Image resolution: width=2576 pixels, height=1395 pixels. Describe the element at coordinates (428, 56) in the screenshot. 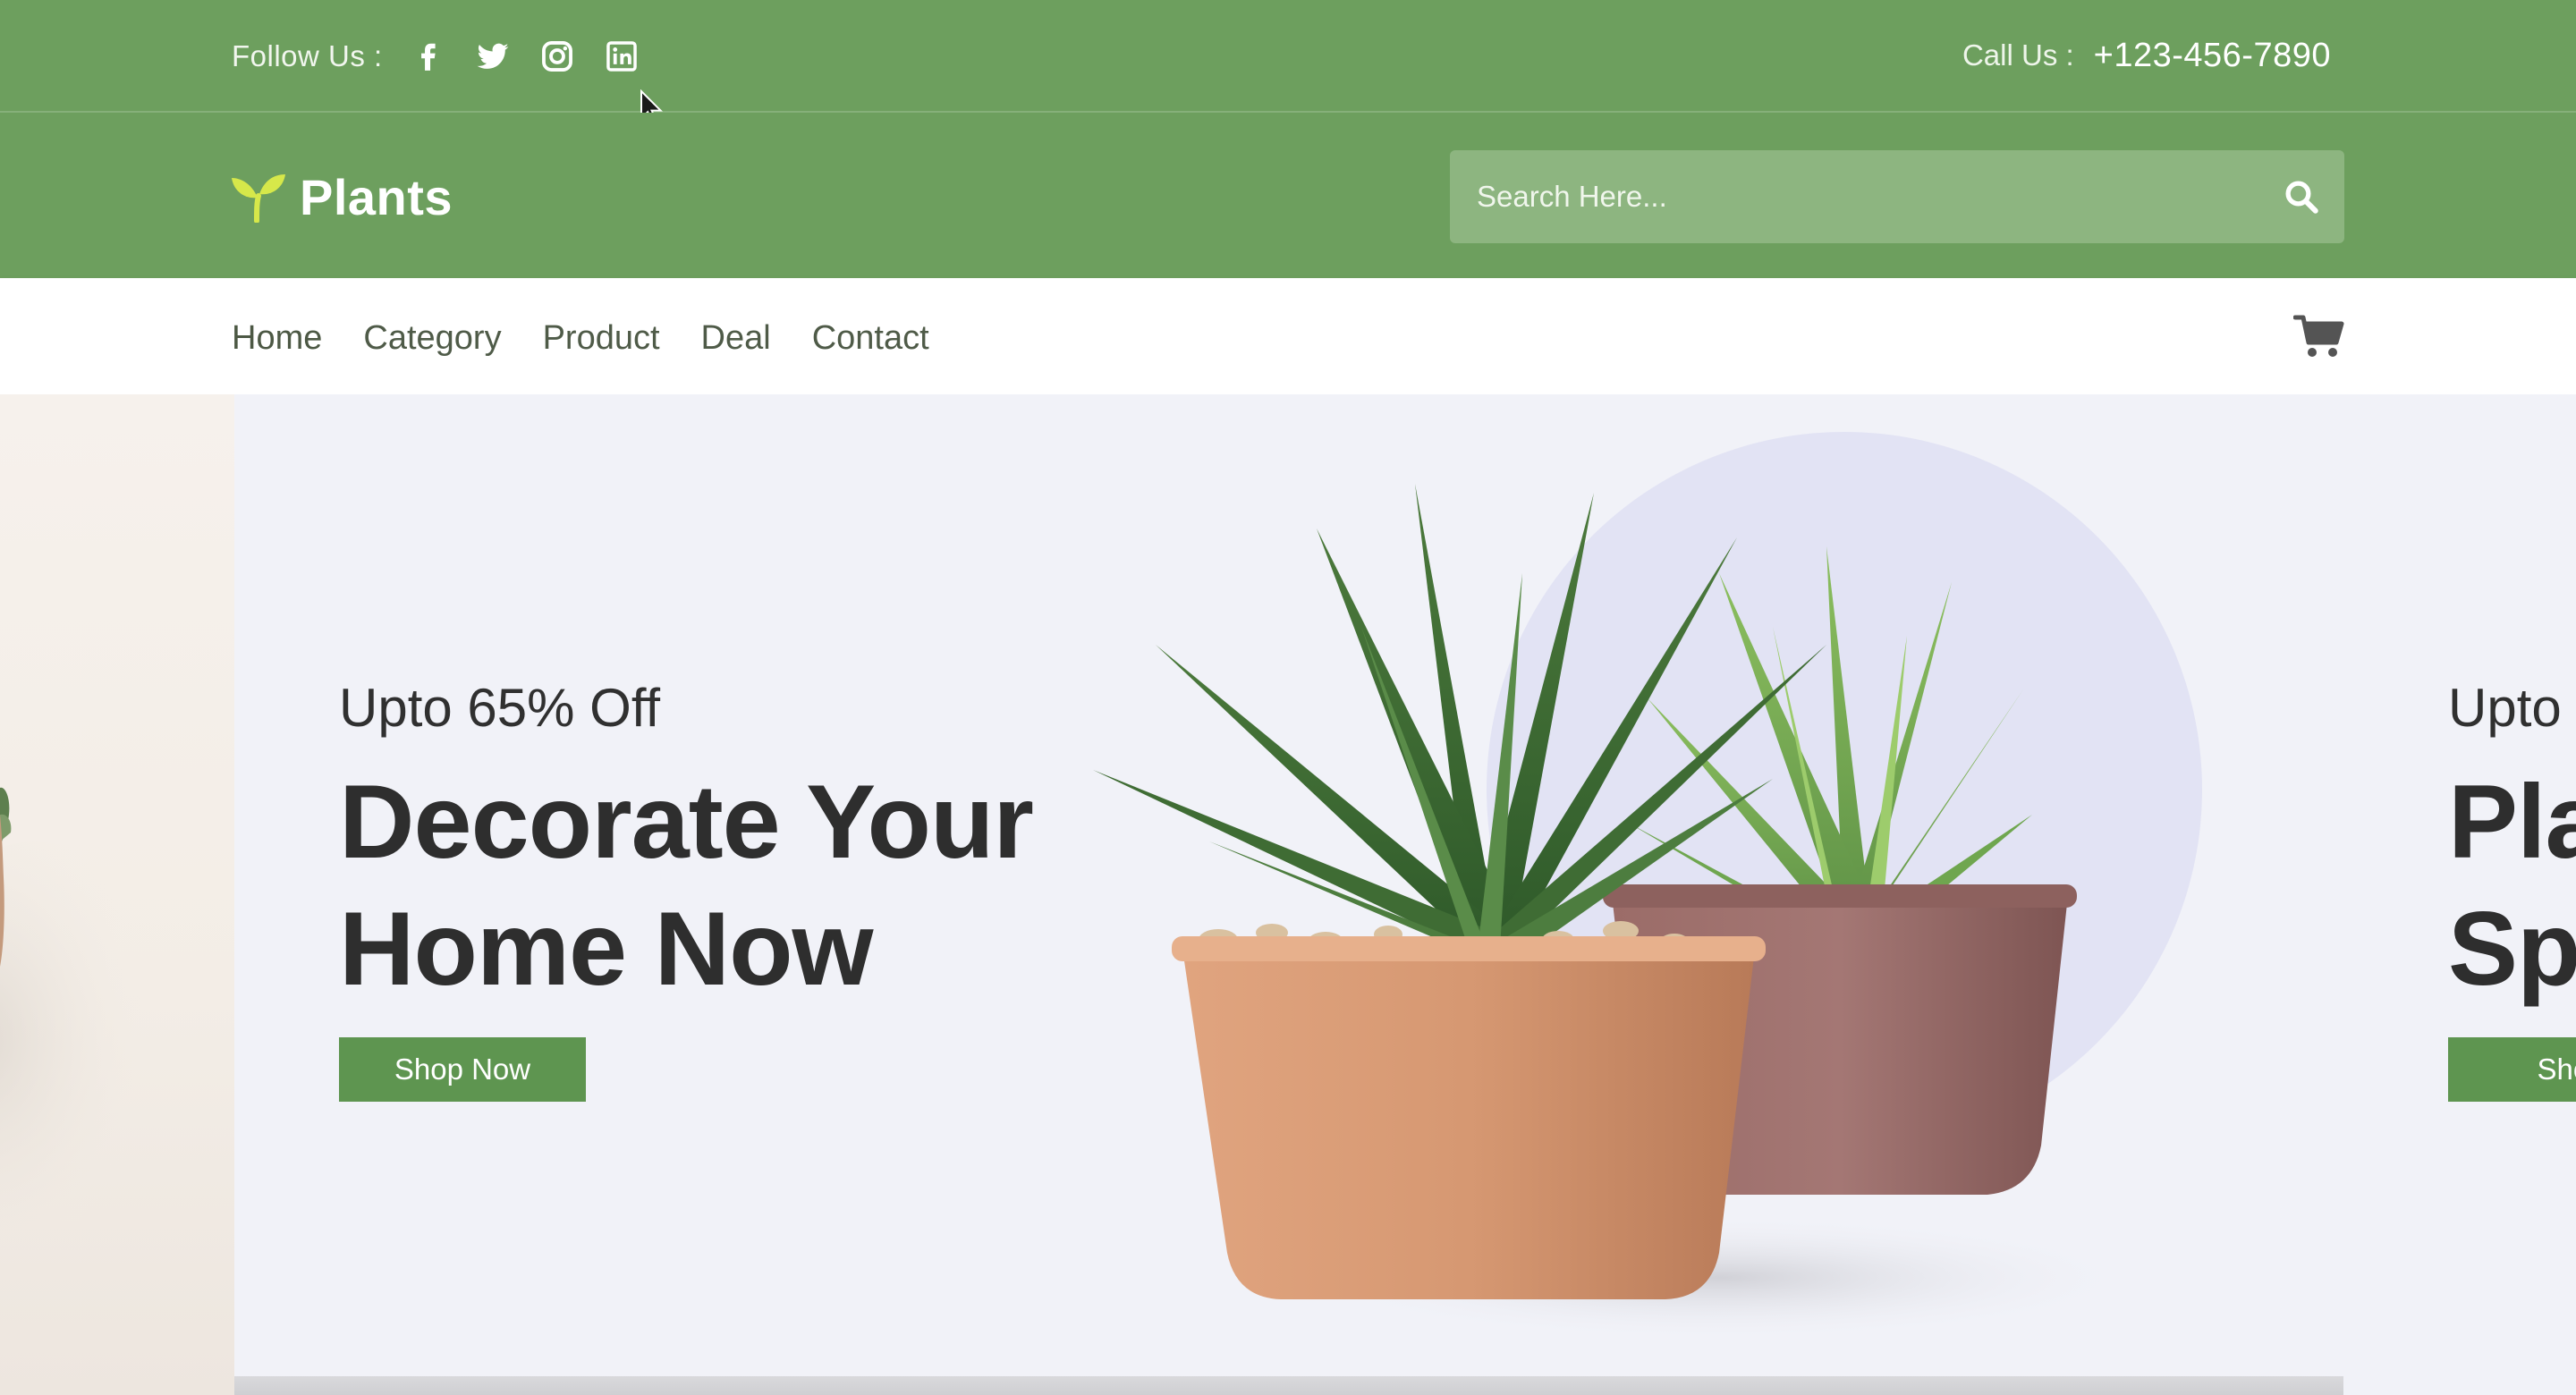

I see `facebook-icon` at that location.